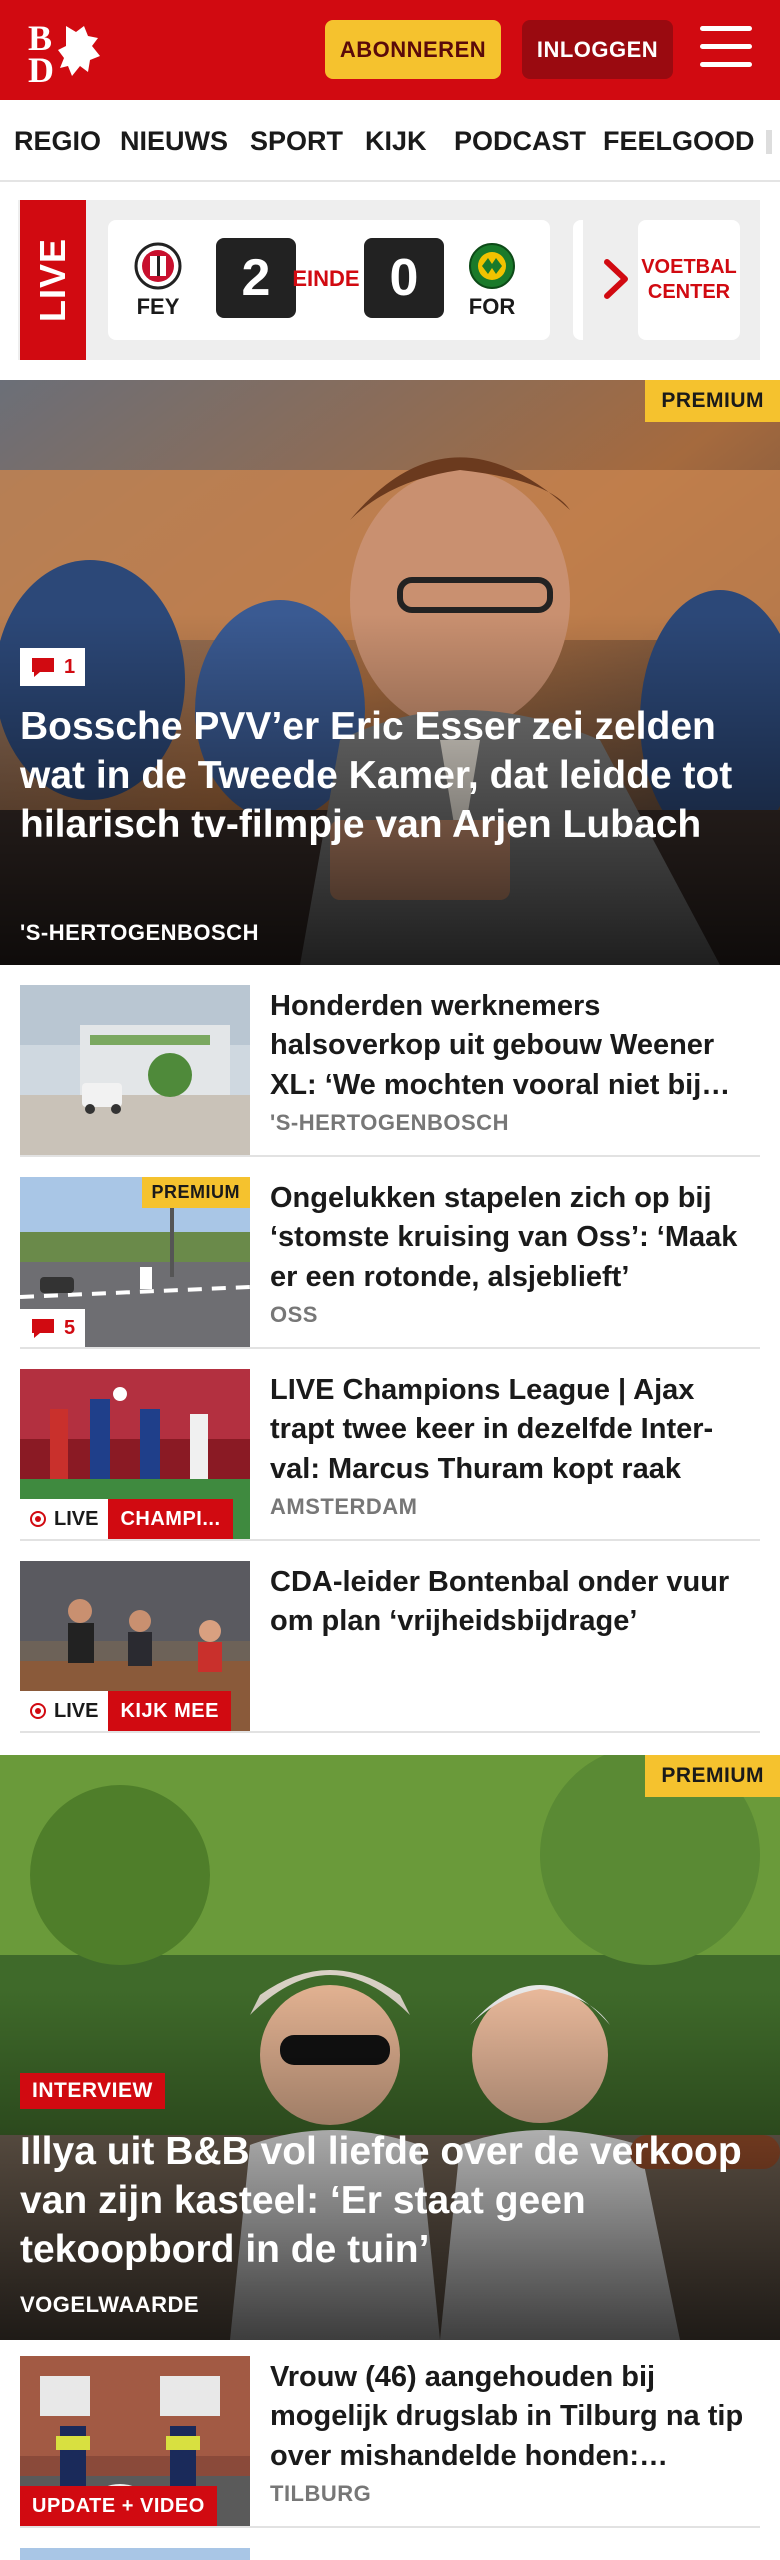 The width and height of the screenshot is (780, 2560). I want to click on nav-item-sport: SPORT, so click(296, 141).